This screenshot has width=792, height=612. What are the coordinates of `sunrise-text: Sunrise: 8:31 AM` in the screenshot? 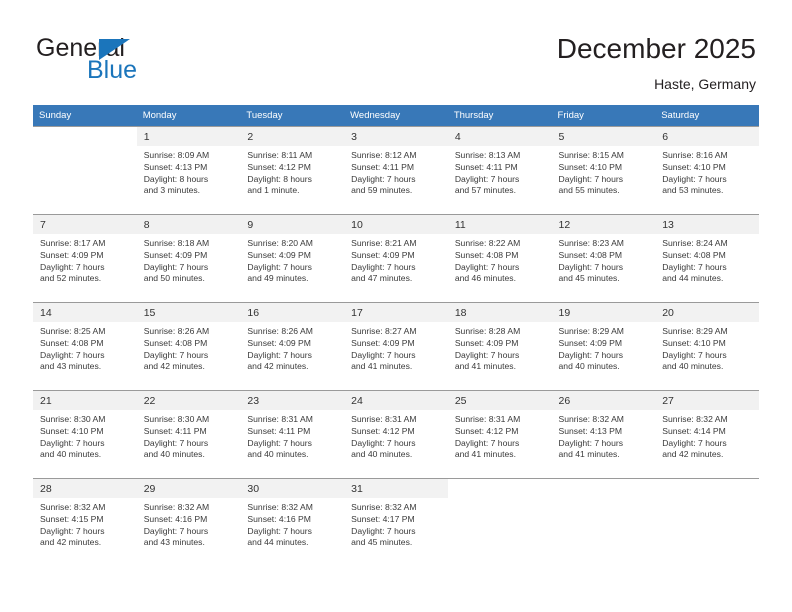 It's located at (487, 419).